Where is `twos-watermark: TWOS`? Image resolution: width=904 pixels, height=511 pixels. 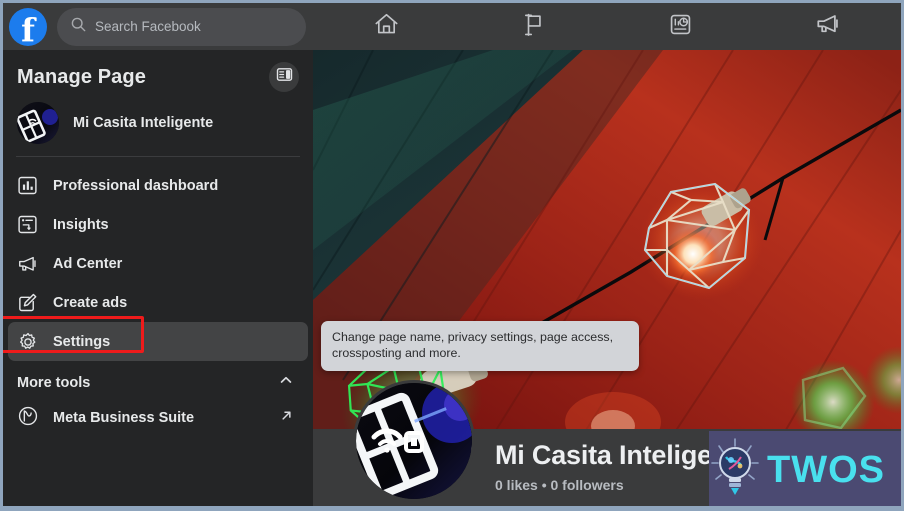
twos-watermark: TWOS is located at coordinates (805, 468).